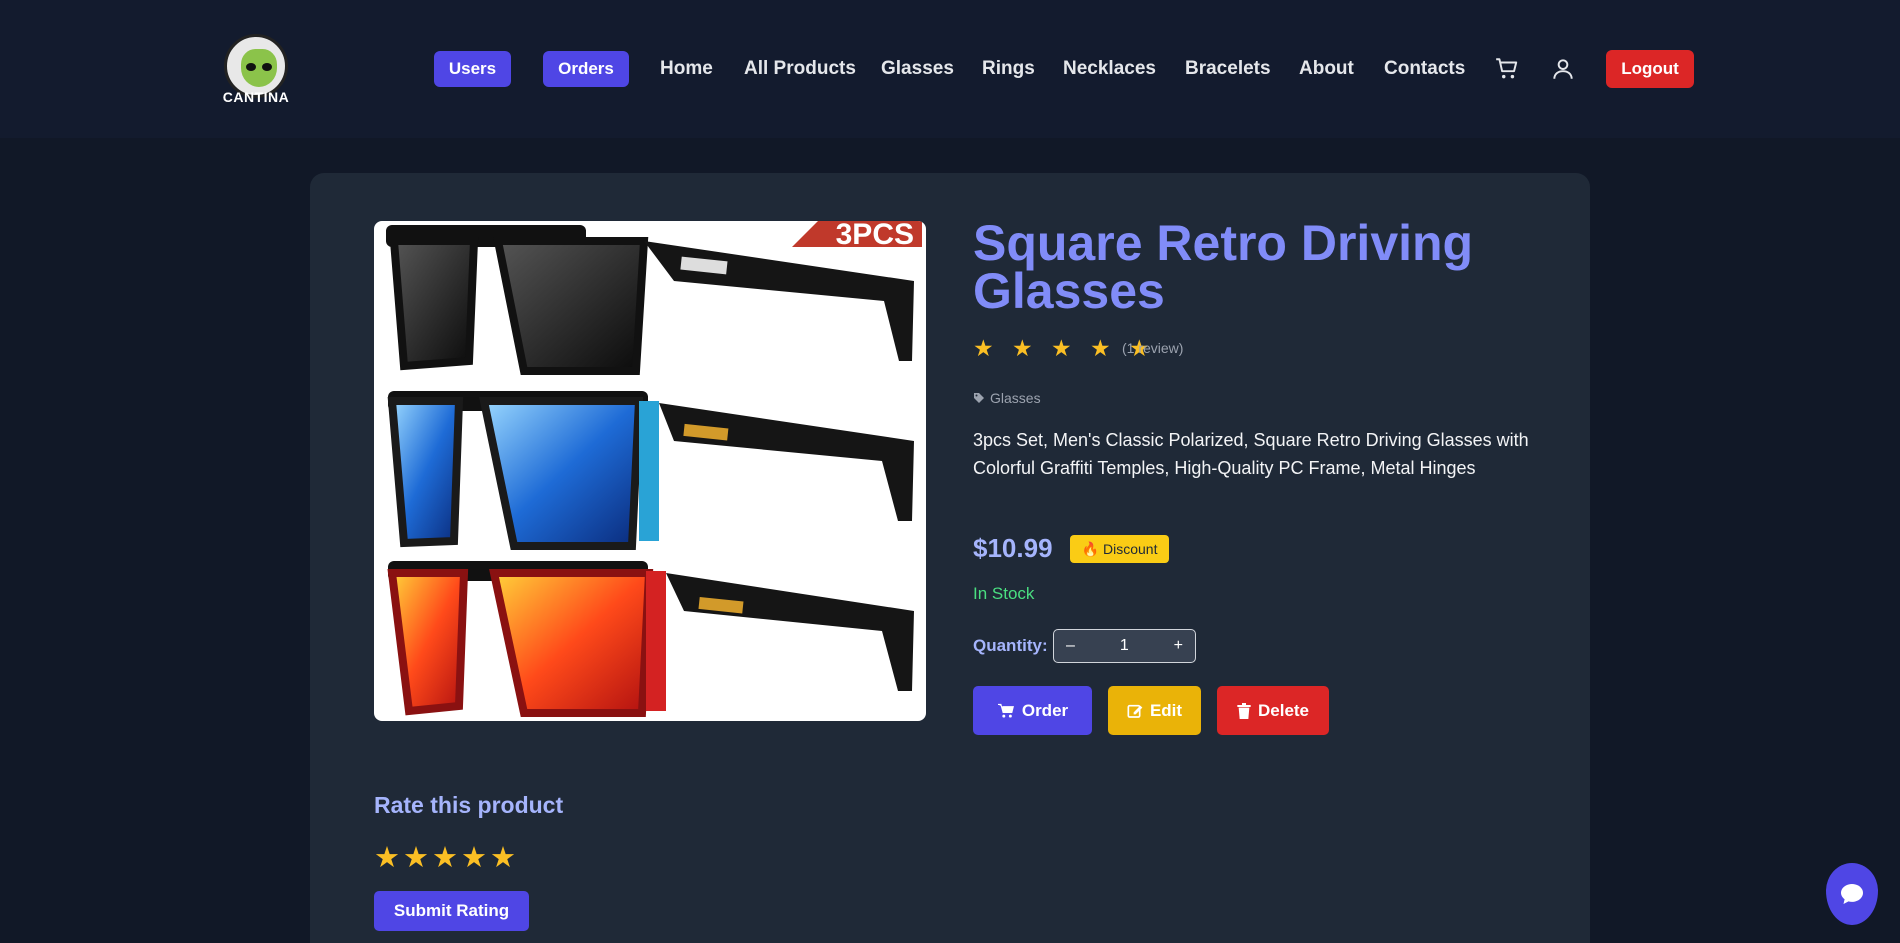 The width and height of the screenshot is (1900, 943). What do you see at coordinates (586, 69) in the screenshot?
I see `nav-orders-button: Orders` at bounding box center [586, 69].